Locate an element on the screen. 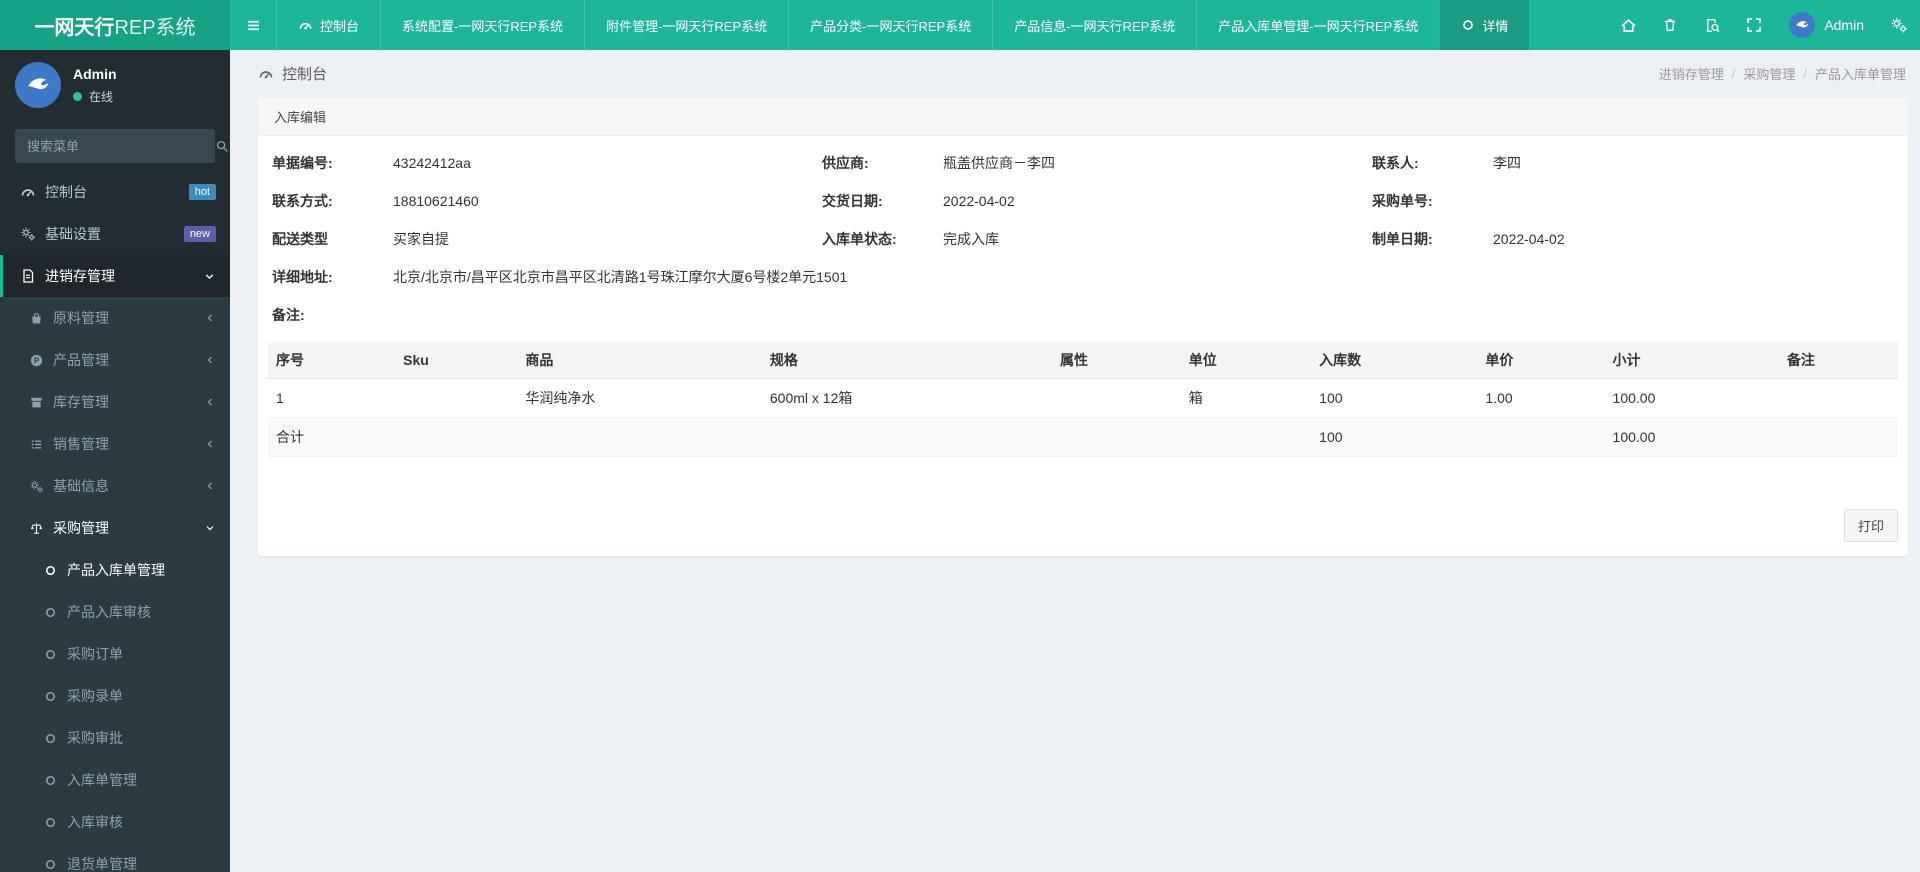 This screenshot has width=1920, height=872. online-label: 在线 is located at coordinates (101, 96).